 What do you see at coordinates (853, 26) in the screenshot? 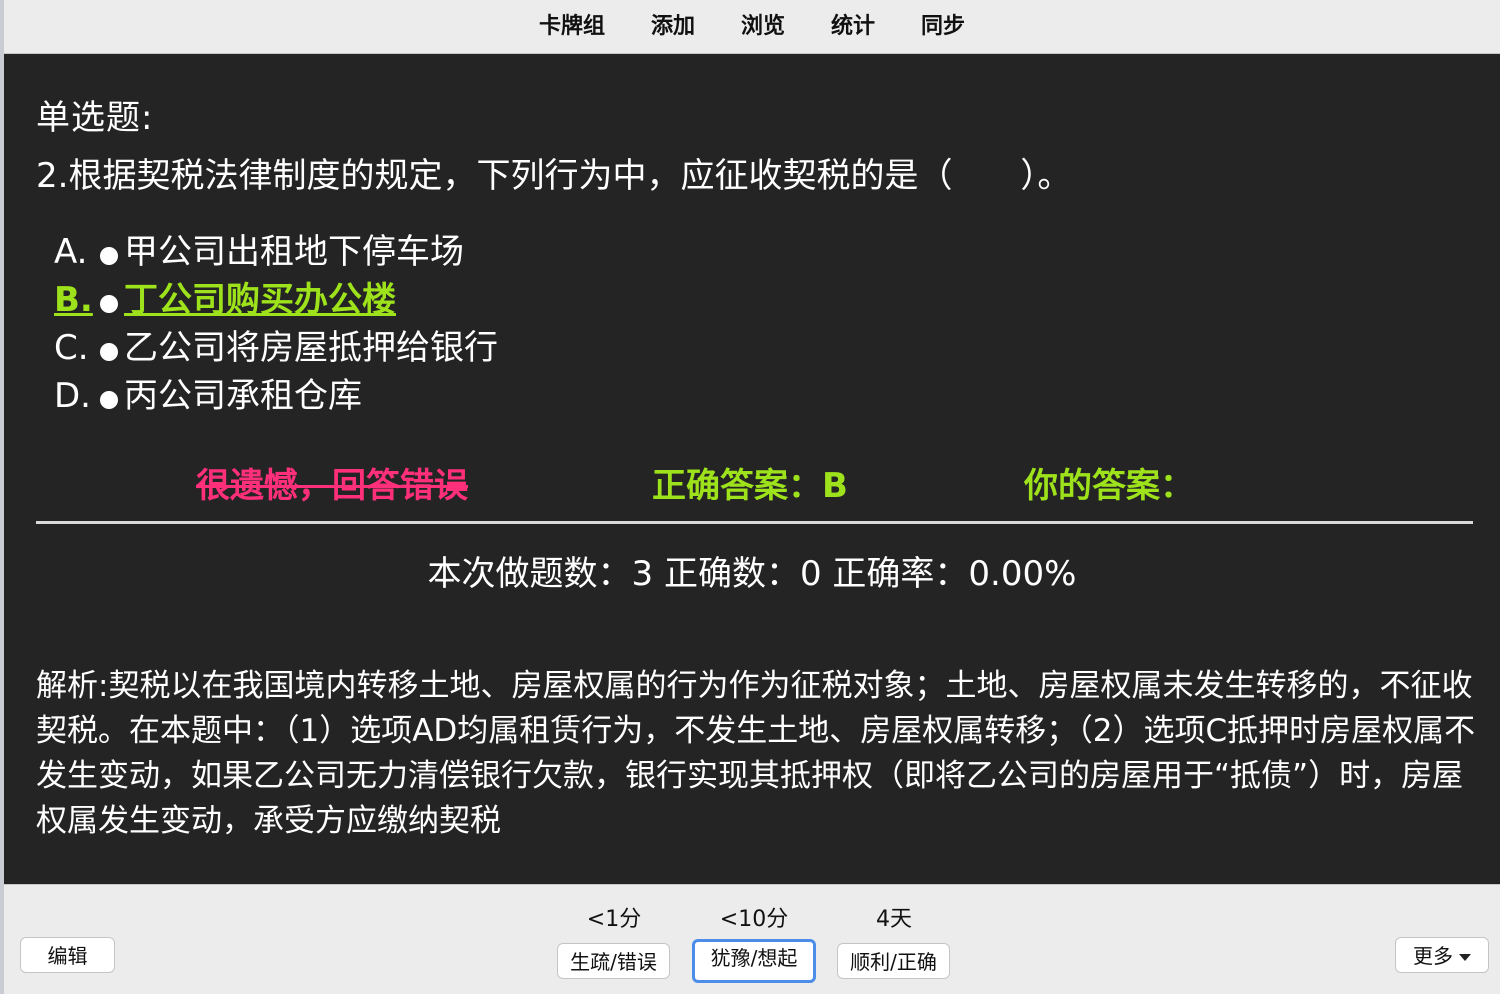
I see `nav-stats: 统计` at bounding box center [853, 26].